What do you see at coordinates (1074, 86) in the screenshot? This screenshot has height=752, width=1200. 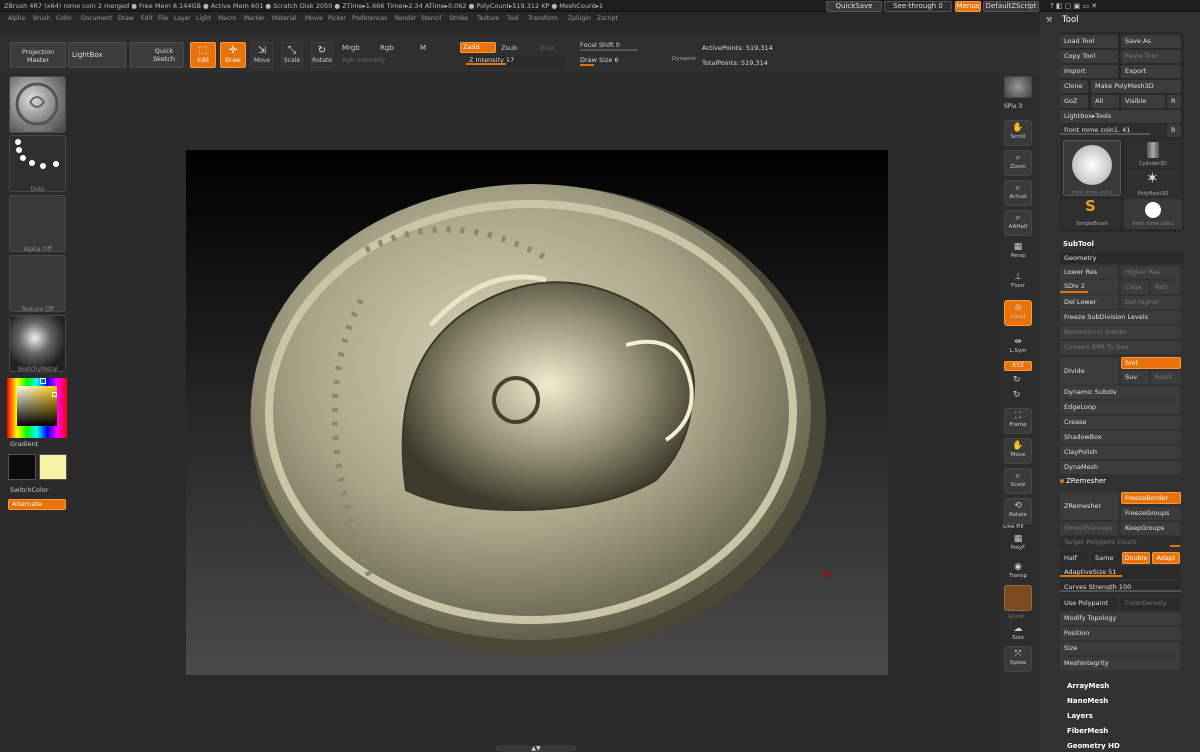 I see `clone-button: Clone` at bounding box center [1074, 86].